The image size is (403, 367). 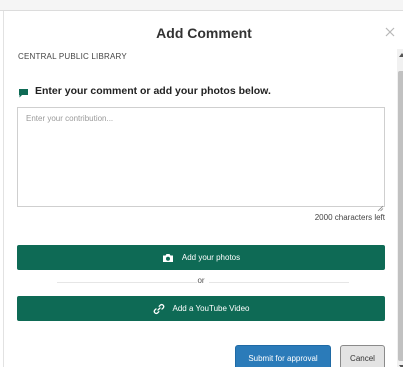 What do you see at coordinates (211, 257) in the screenshot?
I see `add-photos-label: Add your photos` at bounding box center [211, 257].